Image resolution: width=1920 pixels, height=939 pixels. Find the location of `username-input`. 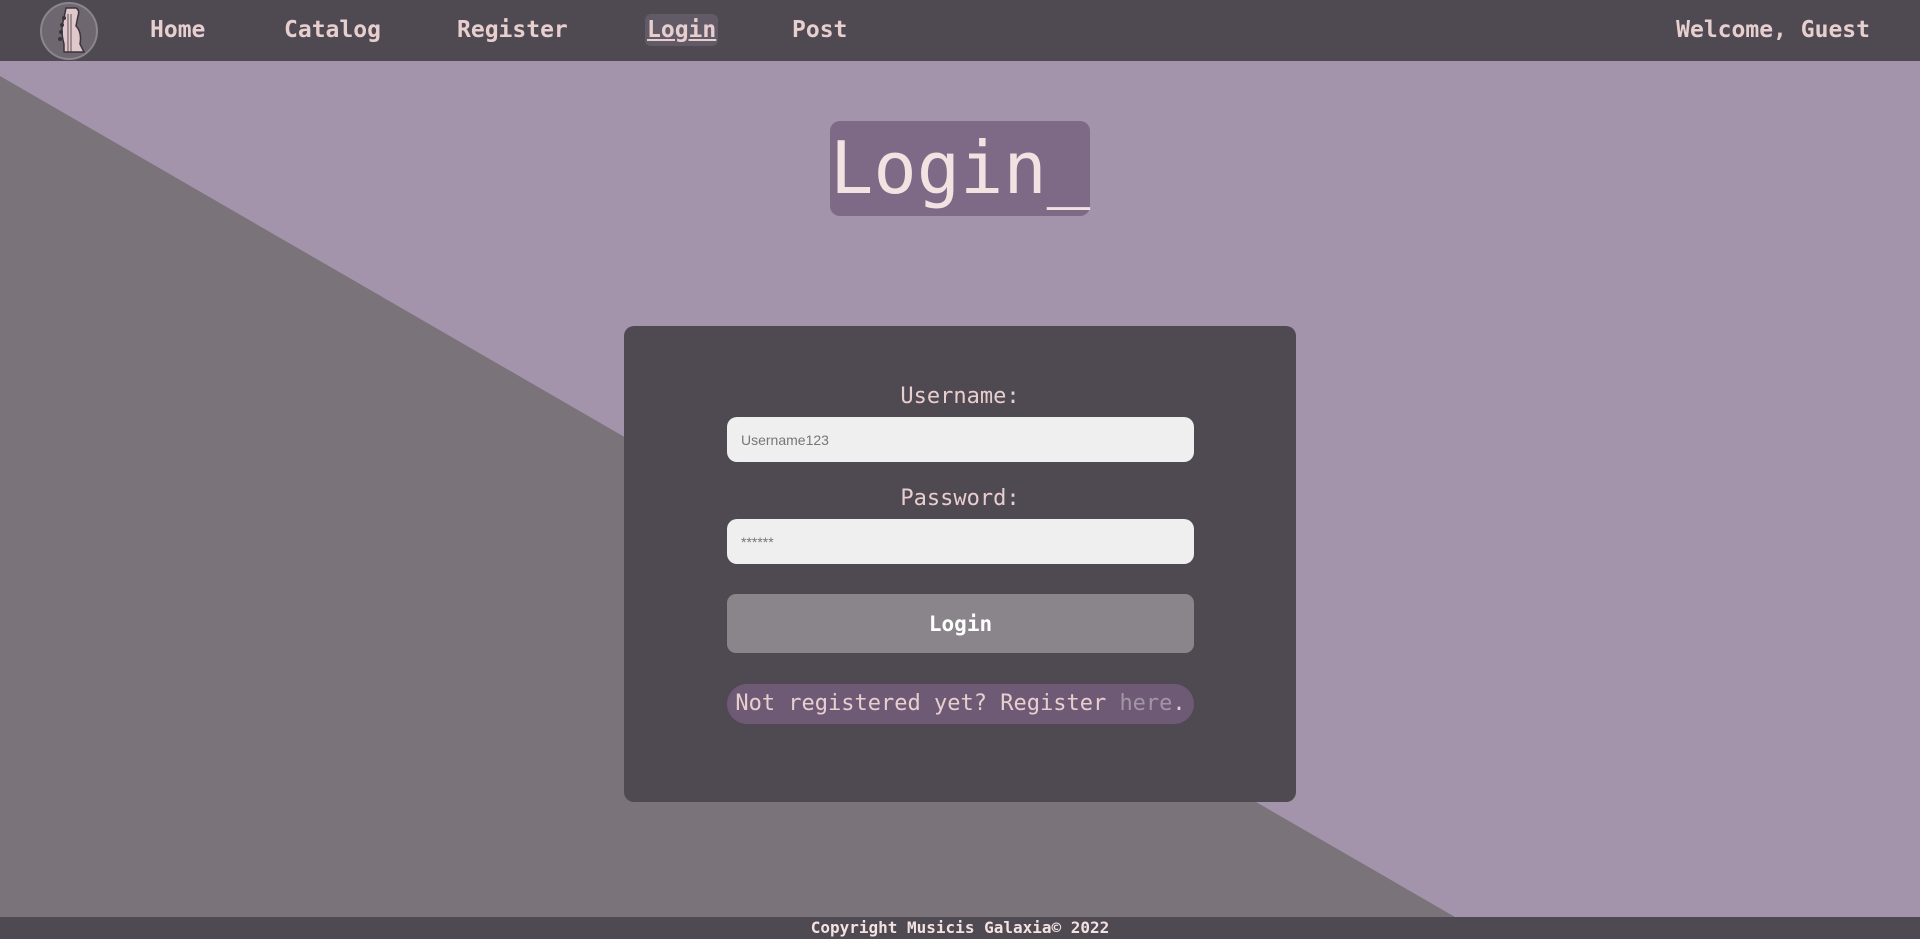

username-input is located at coordinates (960, 439).